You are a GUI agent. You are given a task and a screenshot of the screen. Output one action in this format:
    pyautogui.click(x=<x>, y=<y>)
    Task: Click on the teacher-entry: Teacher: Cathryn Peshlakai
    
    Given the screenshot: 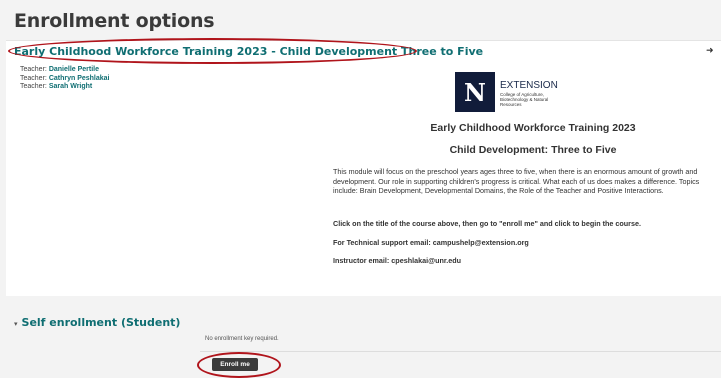 What is the action you would take?
    pyautogui.click(x=65, y=79)
    